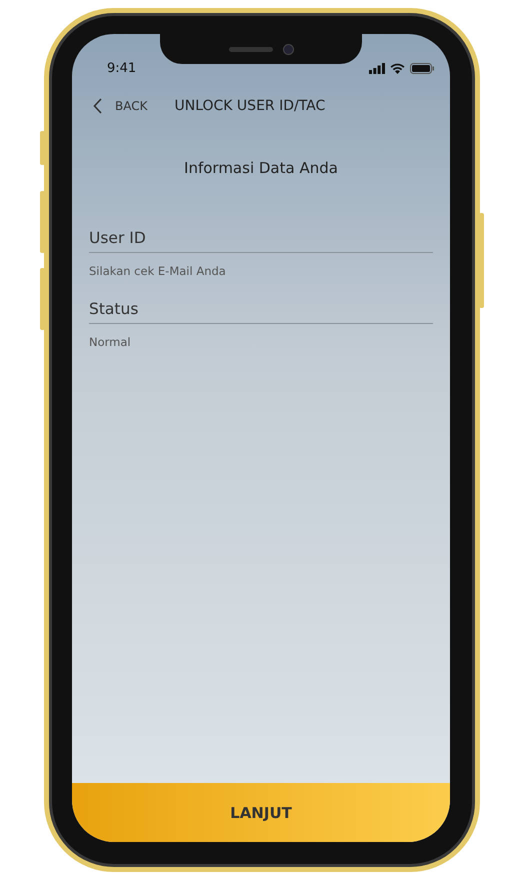 This screenshot has width=518, height=881. Describe the element at coordinates (158, 271) in the screenshot. I see `field-value: Silakan cek E-Mail Anda` at that location.